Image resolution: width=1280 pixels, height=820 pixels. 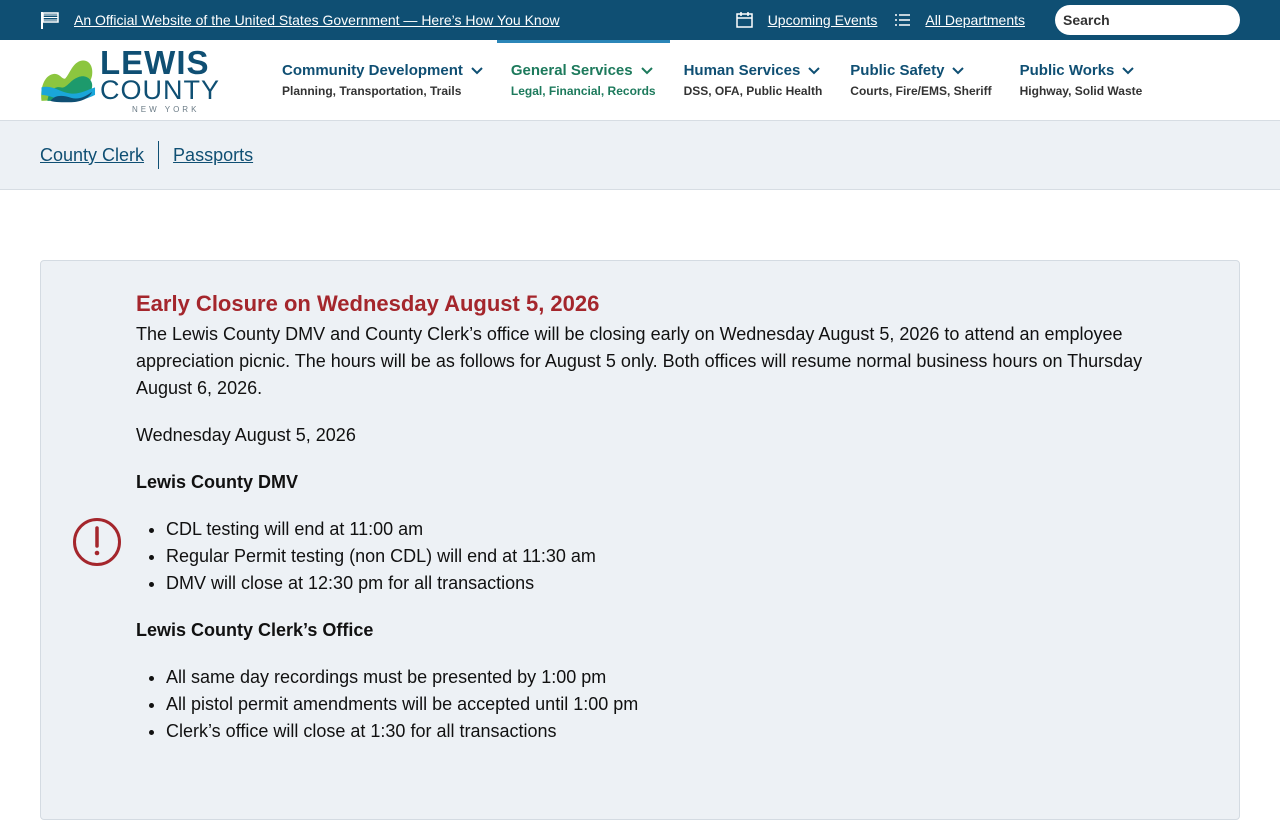 What do you see at coordinates (372, 70) in the screenshot?
I see `nav-title: Community Development` at bounding box center [372, 70].